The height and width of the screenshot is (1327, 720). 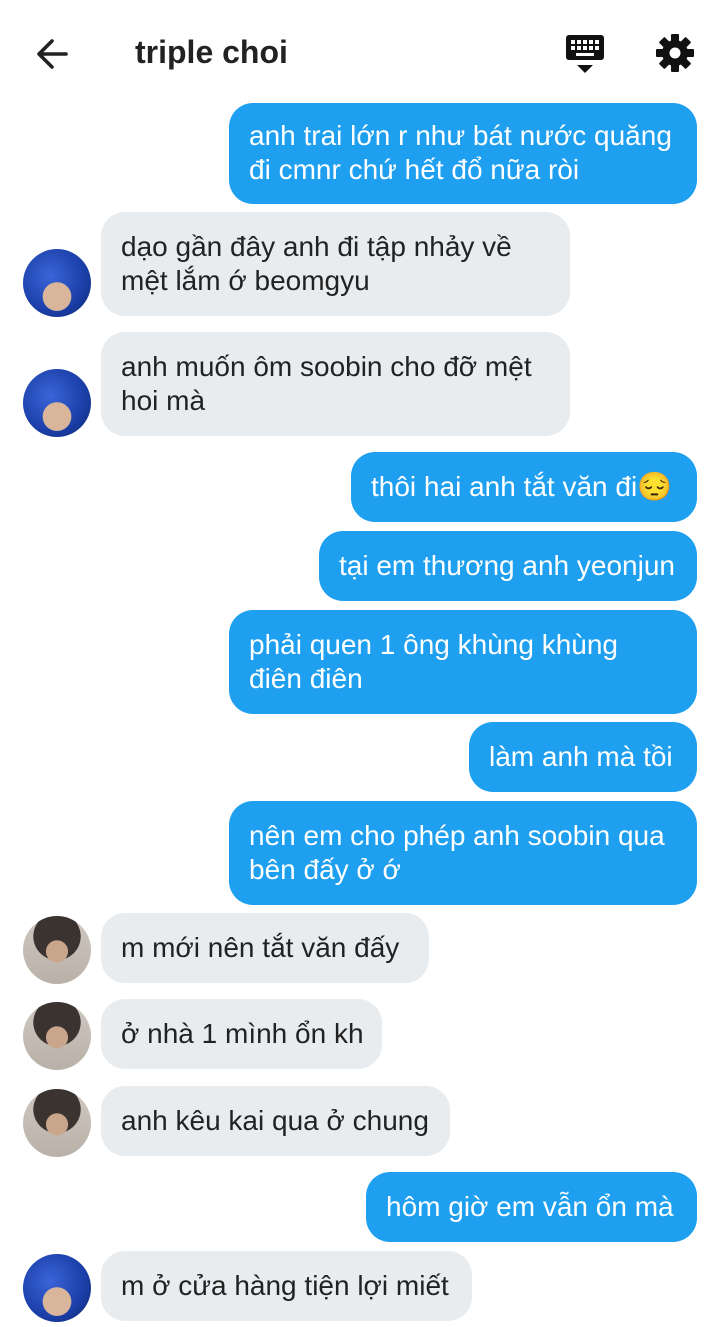 I want to click on message-line: anh trai lớn r như bát nước quăng, so click(x=460, y=135).